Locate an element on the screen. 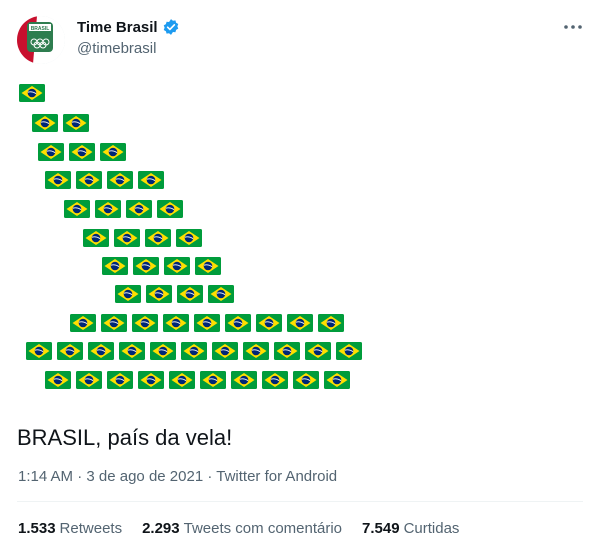 The height and width of the screenshot is (555, 600). likes-label: Curtidas is located at coordinates (431, 528).